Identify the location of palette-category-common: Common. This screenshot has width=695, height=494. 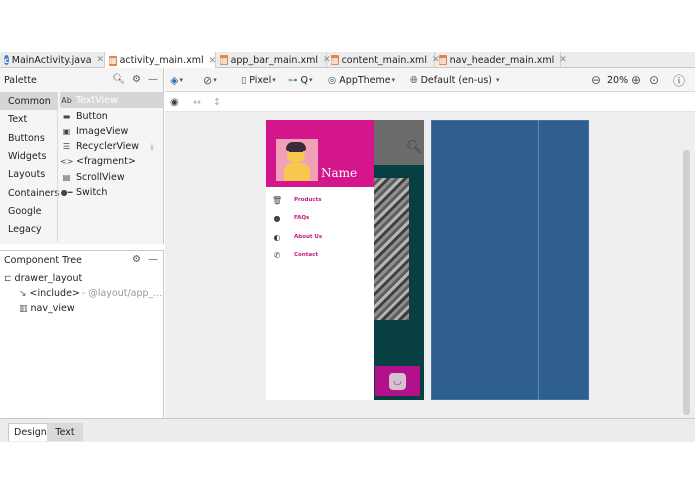
(28, 101).